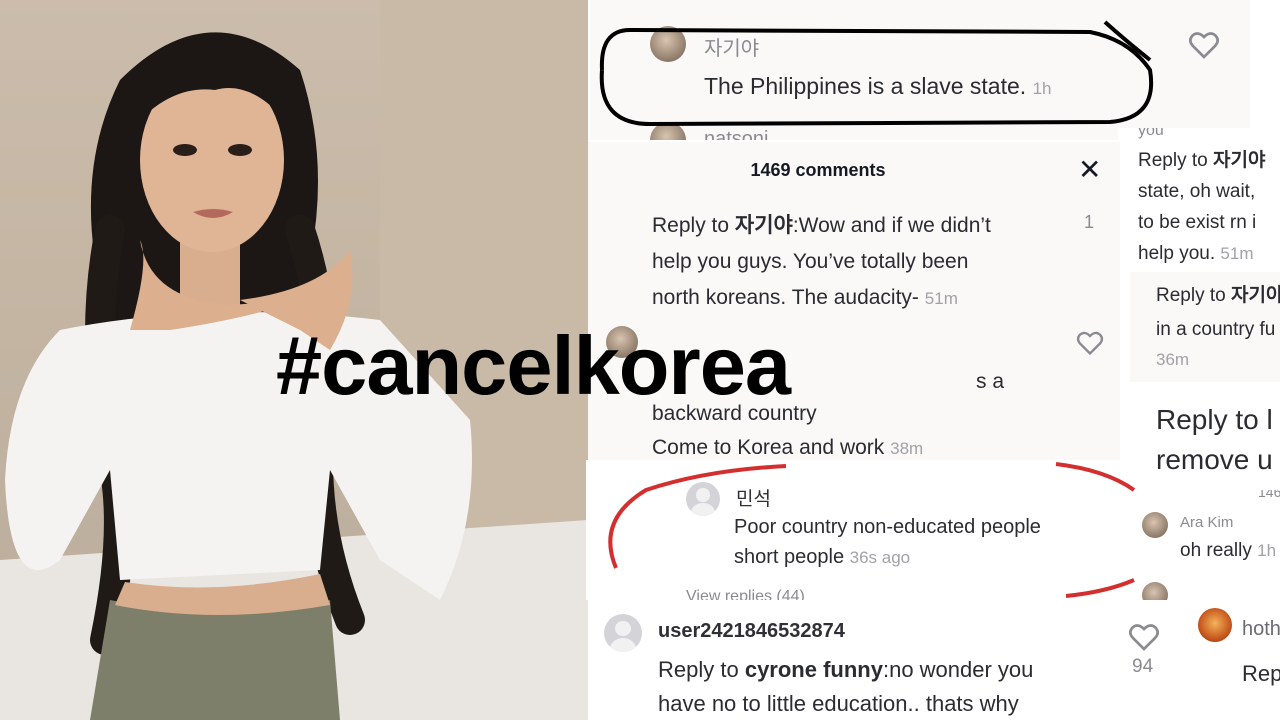  What do you see at coordinates (1214, 419) in the screenshot?
I see `partial-line-1: Reply to l` at bounding box center [1214, 419].